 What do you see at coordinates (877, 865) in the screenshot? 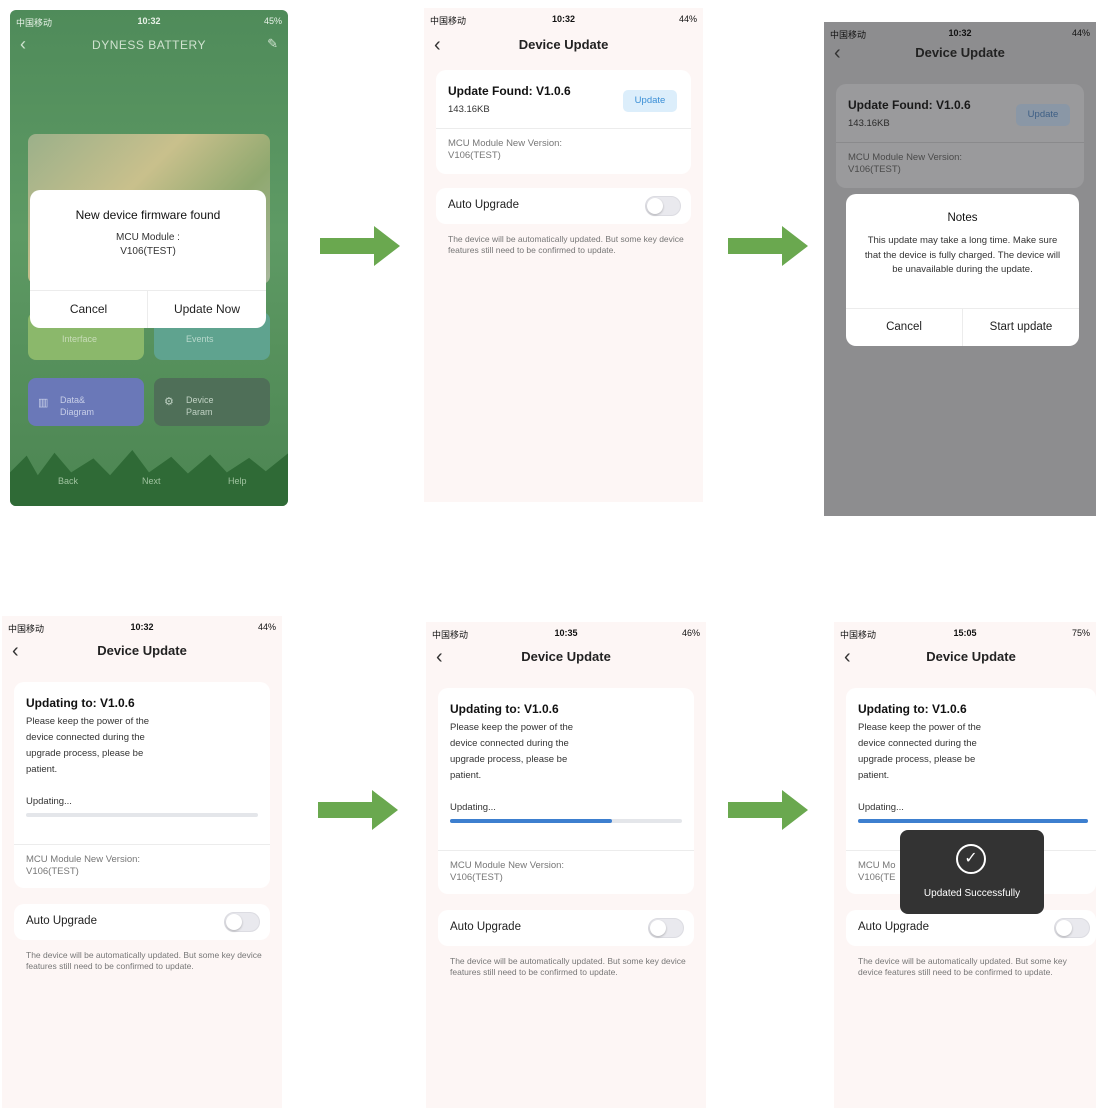
I see `module-label: MCU Mo` at bounding box center [877, 865].